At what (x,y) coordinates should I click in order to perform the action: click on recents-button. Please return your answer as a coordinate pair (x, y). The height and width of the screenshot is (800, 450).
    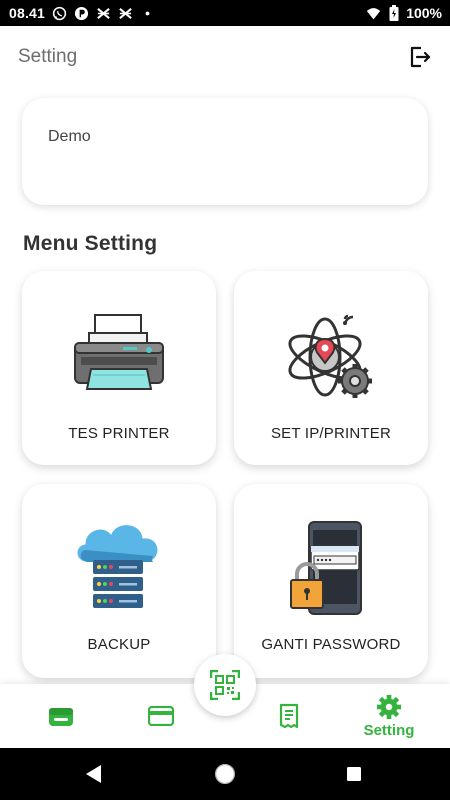
    Looking at the image, I should click on (354, 774).